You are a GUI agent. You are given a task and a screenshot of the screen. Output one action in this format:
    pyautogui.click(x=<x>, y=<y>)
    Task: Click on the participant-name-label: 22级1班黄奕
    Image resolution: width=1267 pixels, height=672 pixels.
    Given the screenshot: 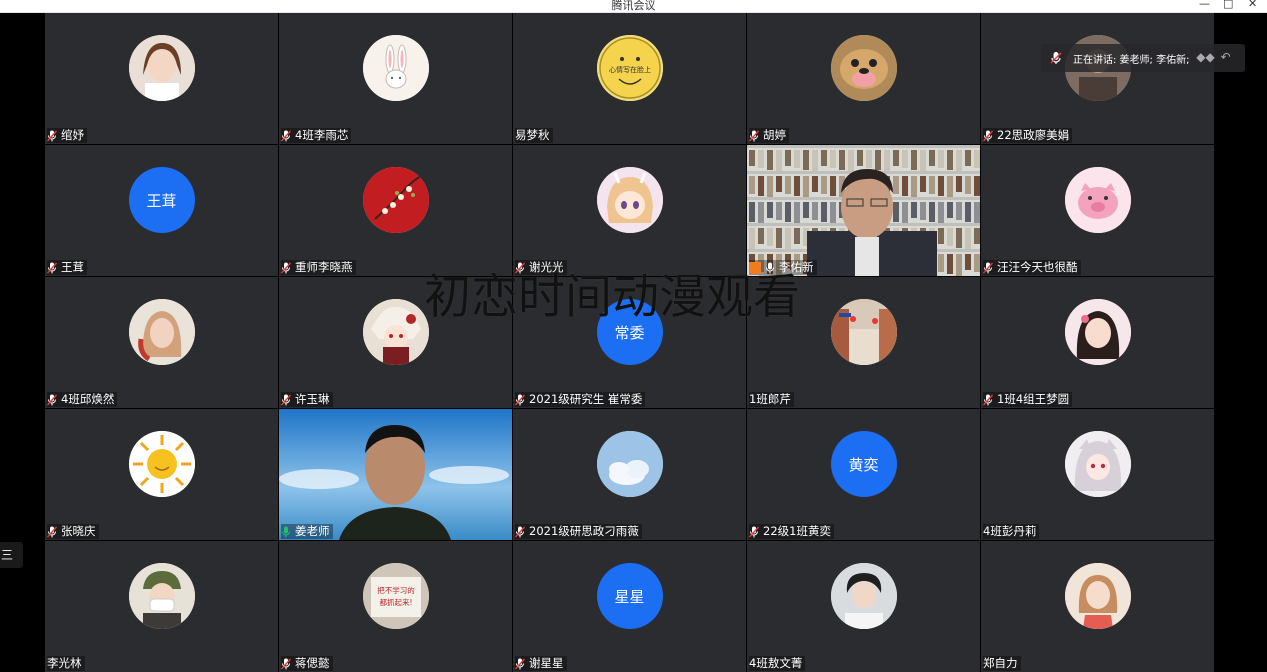 What is the action you would take?
    pyautogui.click(x=791, y=531)
    